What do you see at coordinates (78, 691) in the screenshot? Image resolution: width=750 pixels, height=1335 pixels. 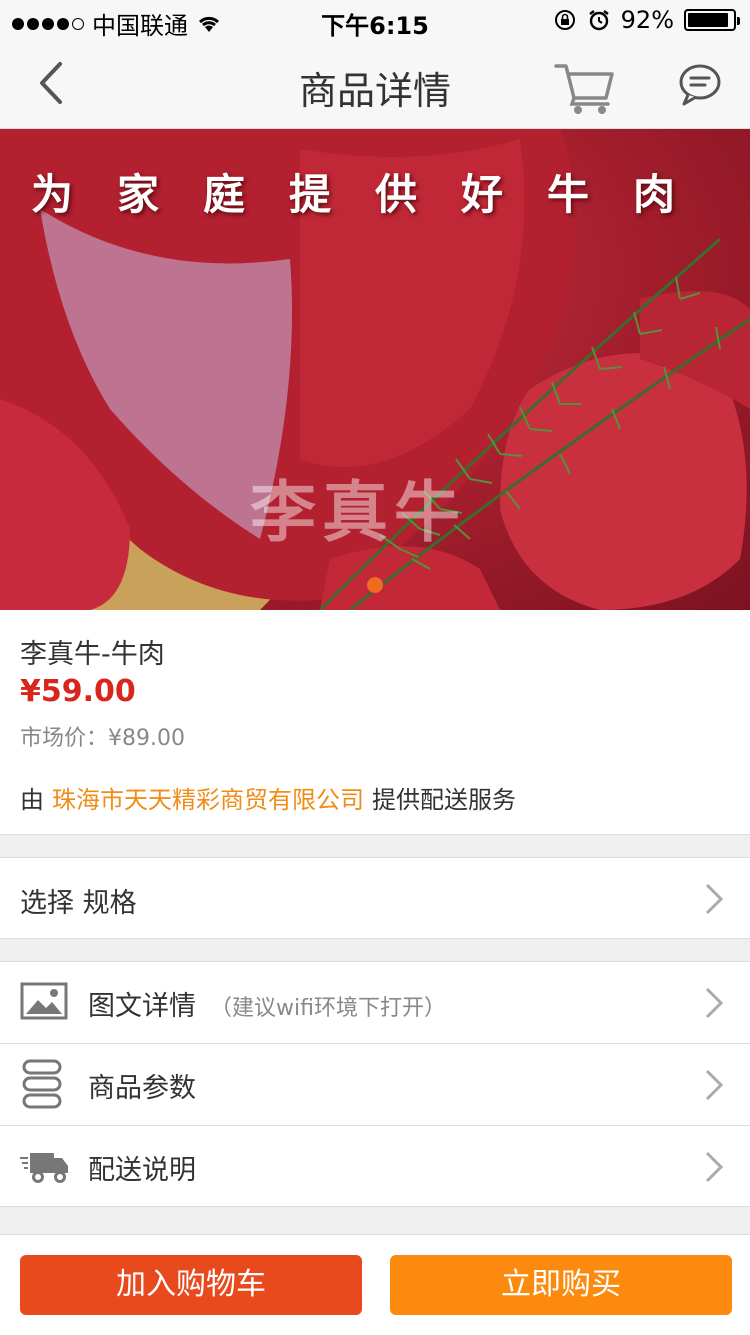 I see `product-price: ¥59.00` at bounding box center [78, 691].